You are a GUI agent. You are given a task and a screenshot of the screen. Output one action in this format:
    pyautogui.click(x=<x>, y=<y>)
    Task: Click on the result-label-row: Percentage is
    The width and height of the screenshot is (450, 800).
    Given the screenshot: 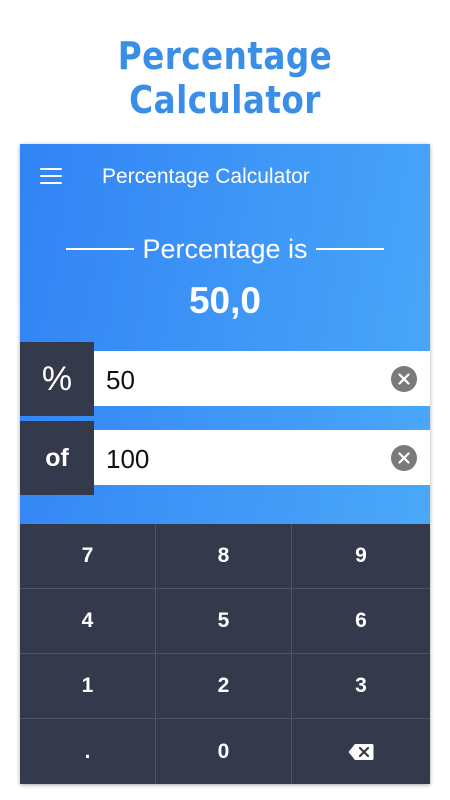 What is the action you would take?
    pyautogui.click(x=225, y=249)
    